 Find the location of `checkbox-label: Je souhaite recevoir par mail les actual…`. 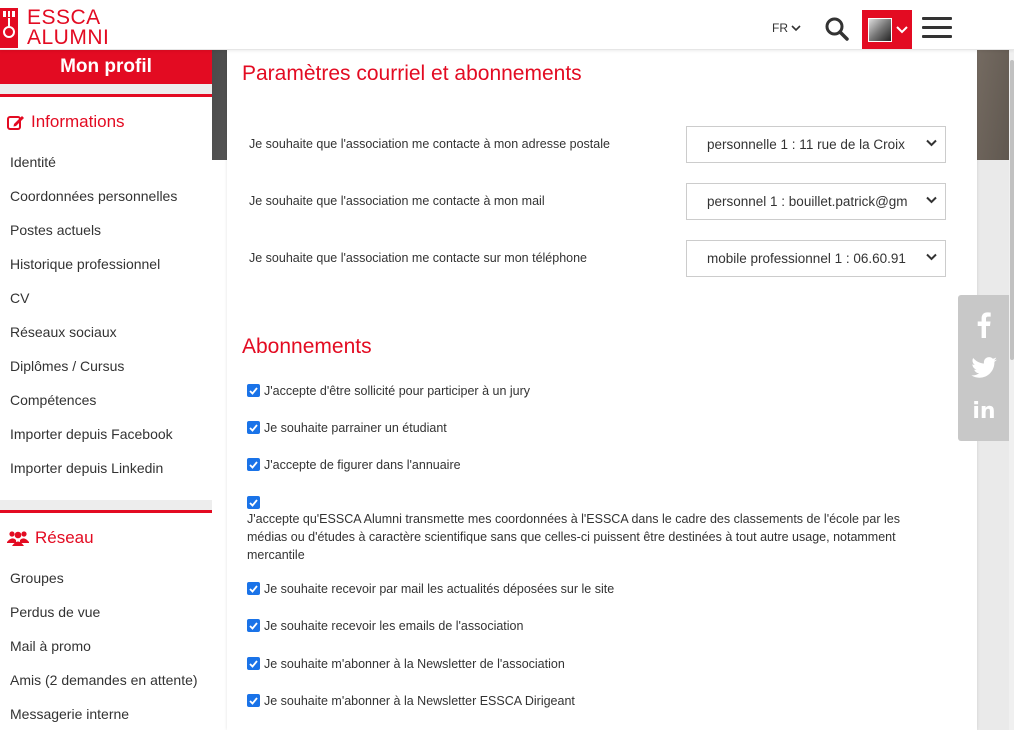

checkbox-label: Je souhaite recevoir par mail les actual… is located at coordinates (439, 589).